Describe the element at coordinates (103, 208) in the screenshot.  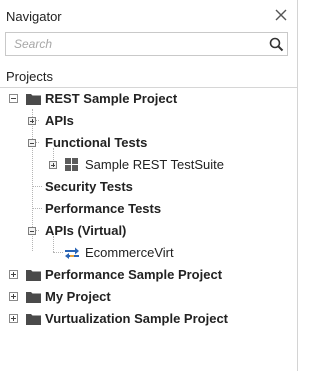
I see `tree-item-label: Performance Tests` at that location.